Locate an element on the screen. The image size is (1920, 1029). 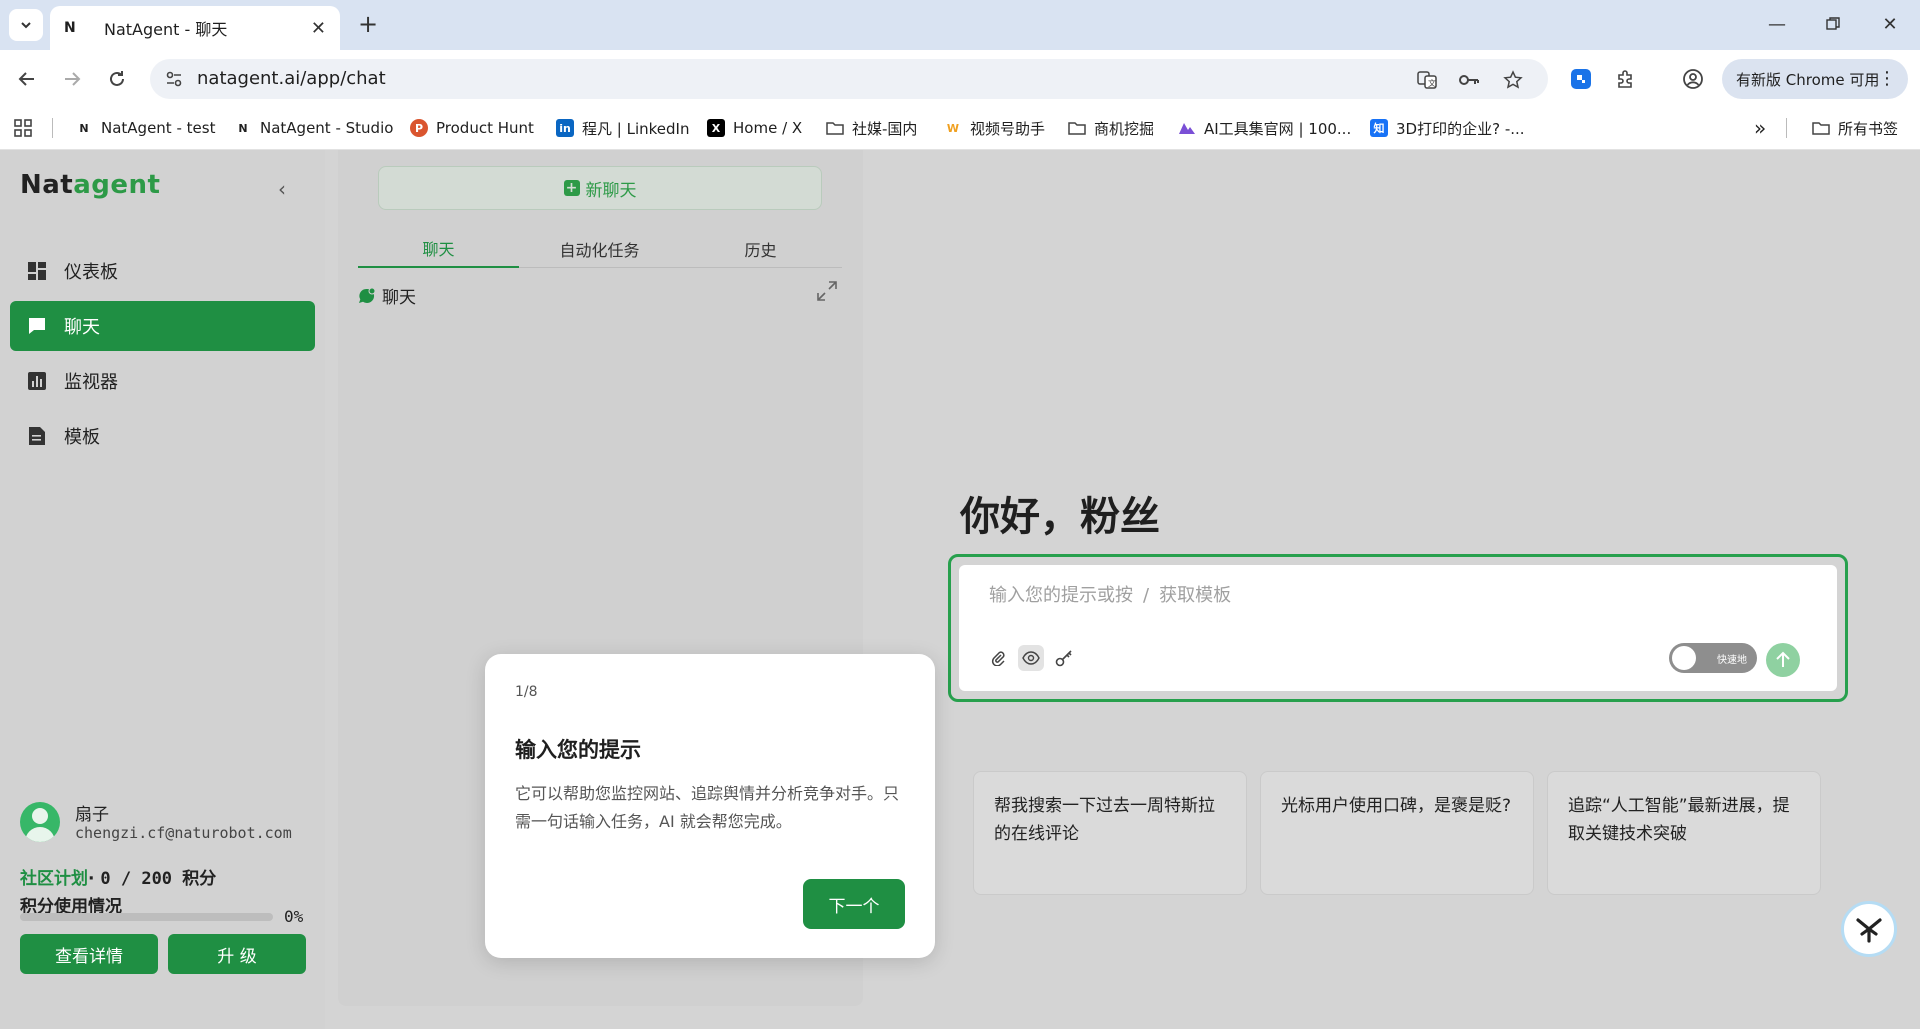
usage-percent: 0% is located at coordinates (294, 916).